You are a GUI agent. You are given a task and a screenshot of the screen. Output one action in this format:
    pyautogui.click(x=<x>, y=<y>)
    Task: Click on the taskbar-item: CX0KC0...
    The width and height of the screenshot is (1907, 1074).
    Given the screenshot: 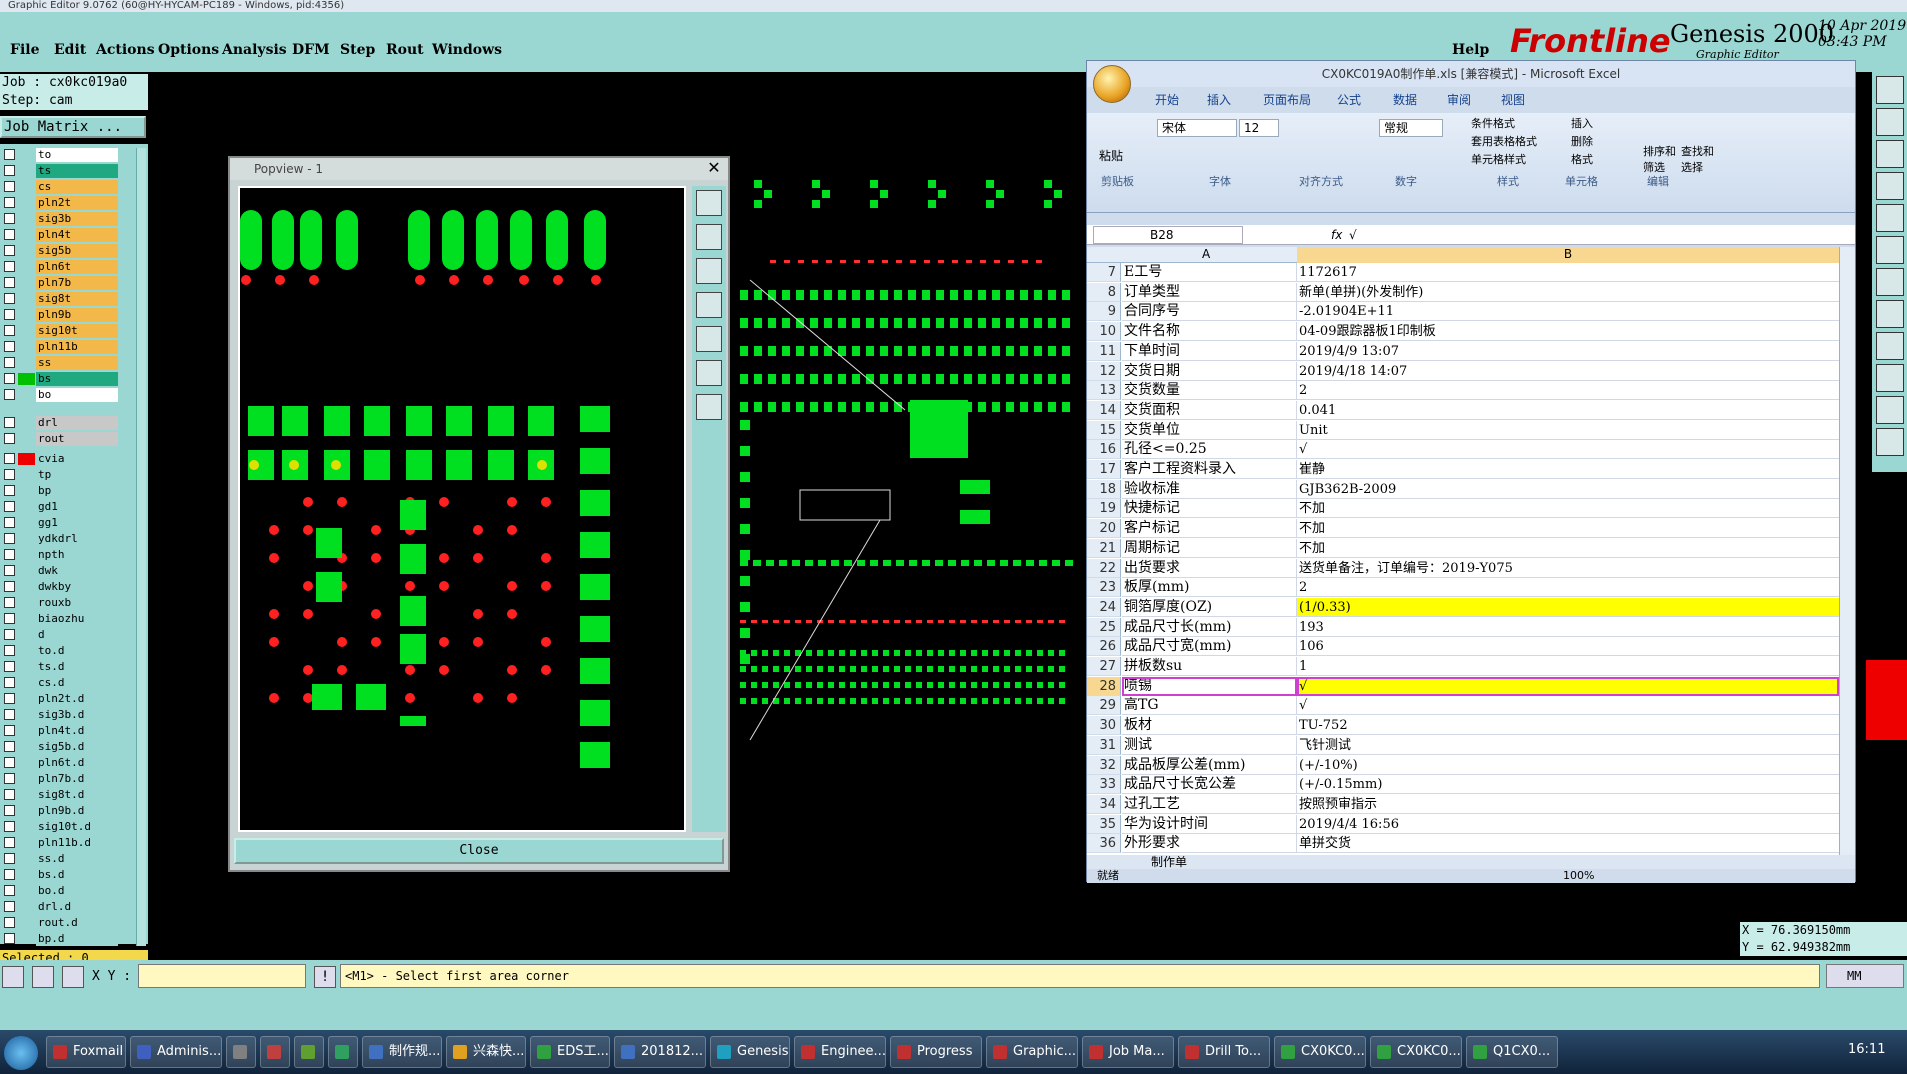 What is the action you would take?
    pyautogui.click(x=1416, y=1052)
    